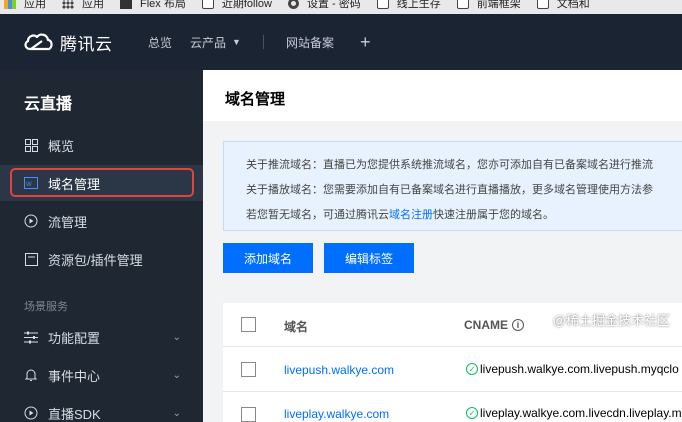 This screenshot has width=682, height=422. Describe the element at coordinates (74, 338) in the screenshot. I see `sidebar-item-label: 功能配置` at that location.